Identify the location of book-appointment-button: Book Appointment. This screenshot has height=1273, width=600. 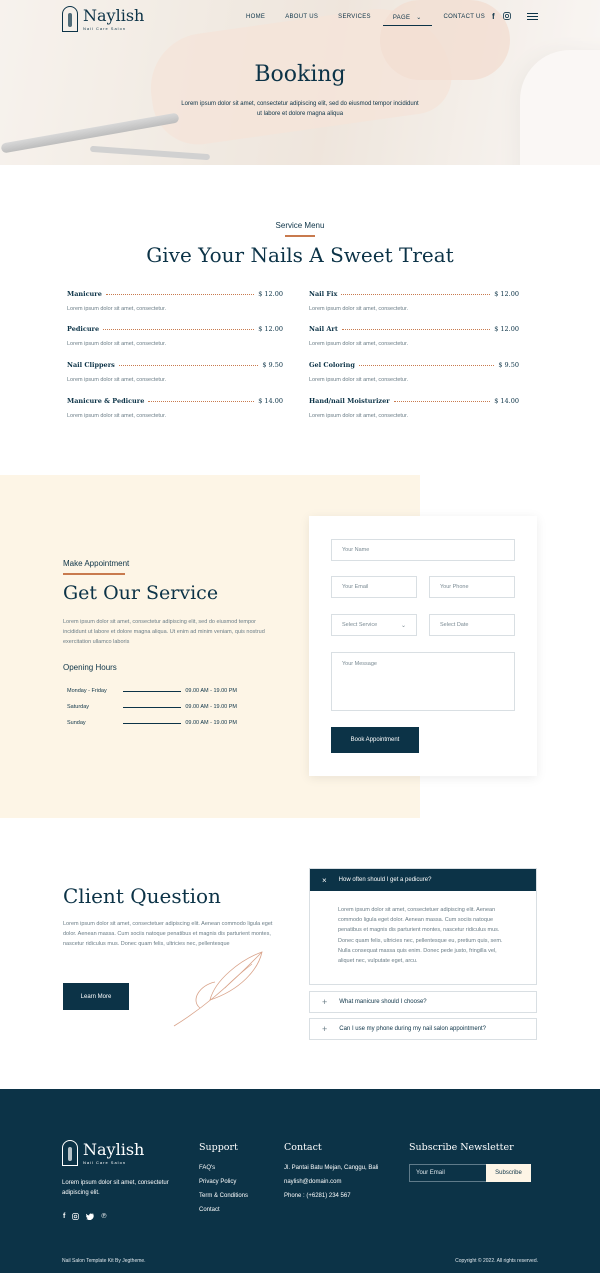
(375, 740).